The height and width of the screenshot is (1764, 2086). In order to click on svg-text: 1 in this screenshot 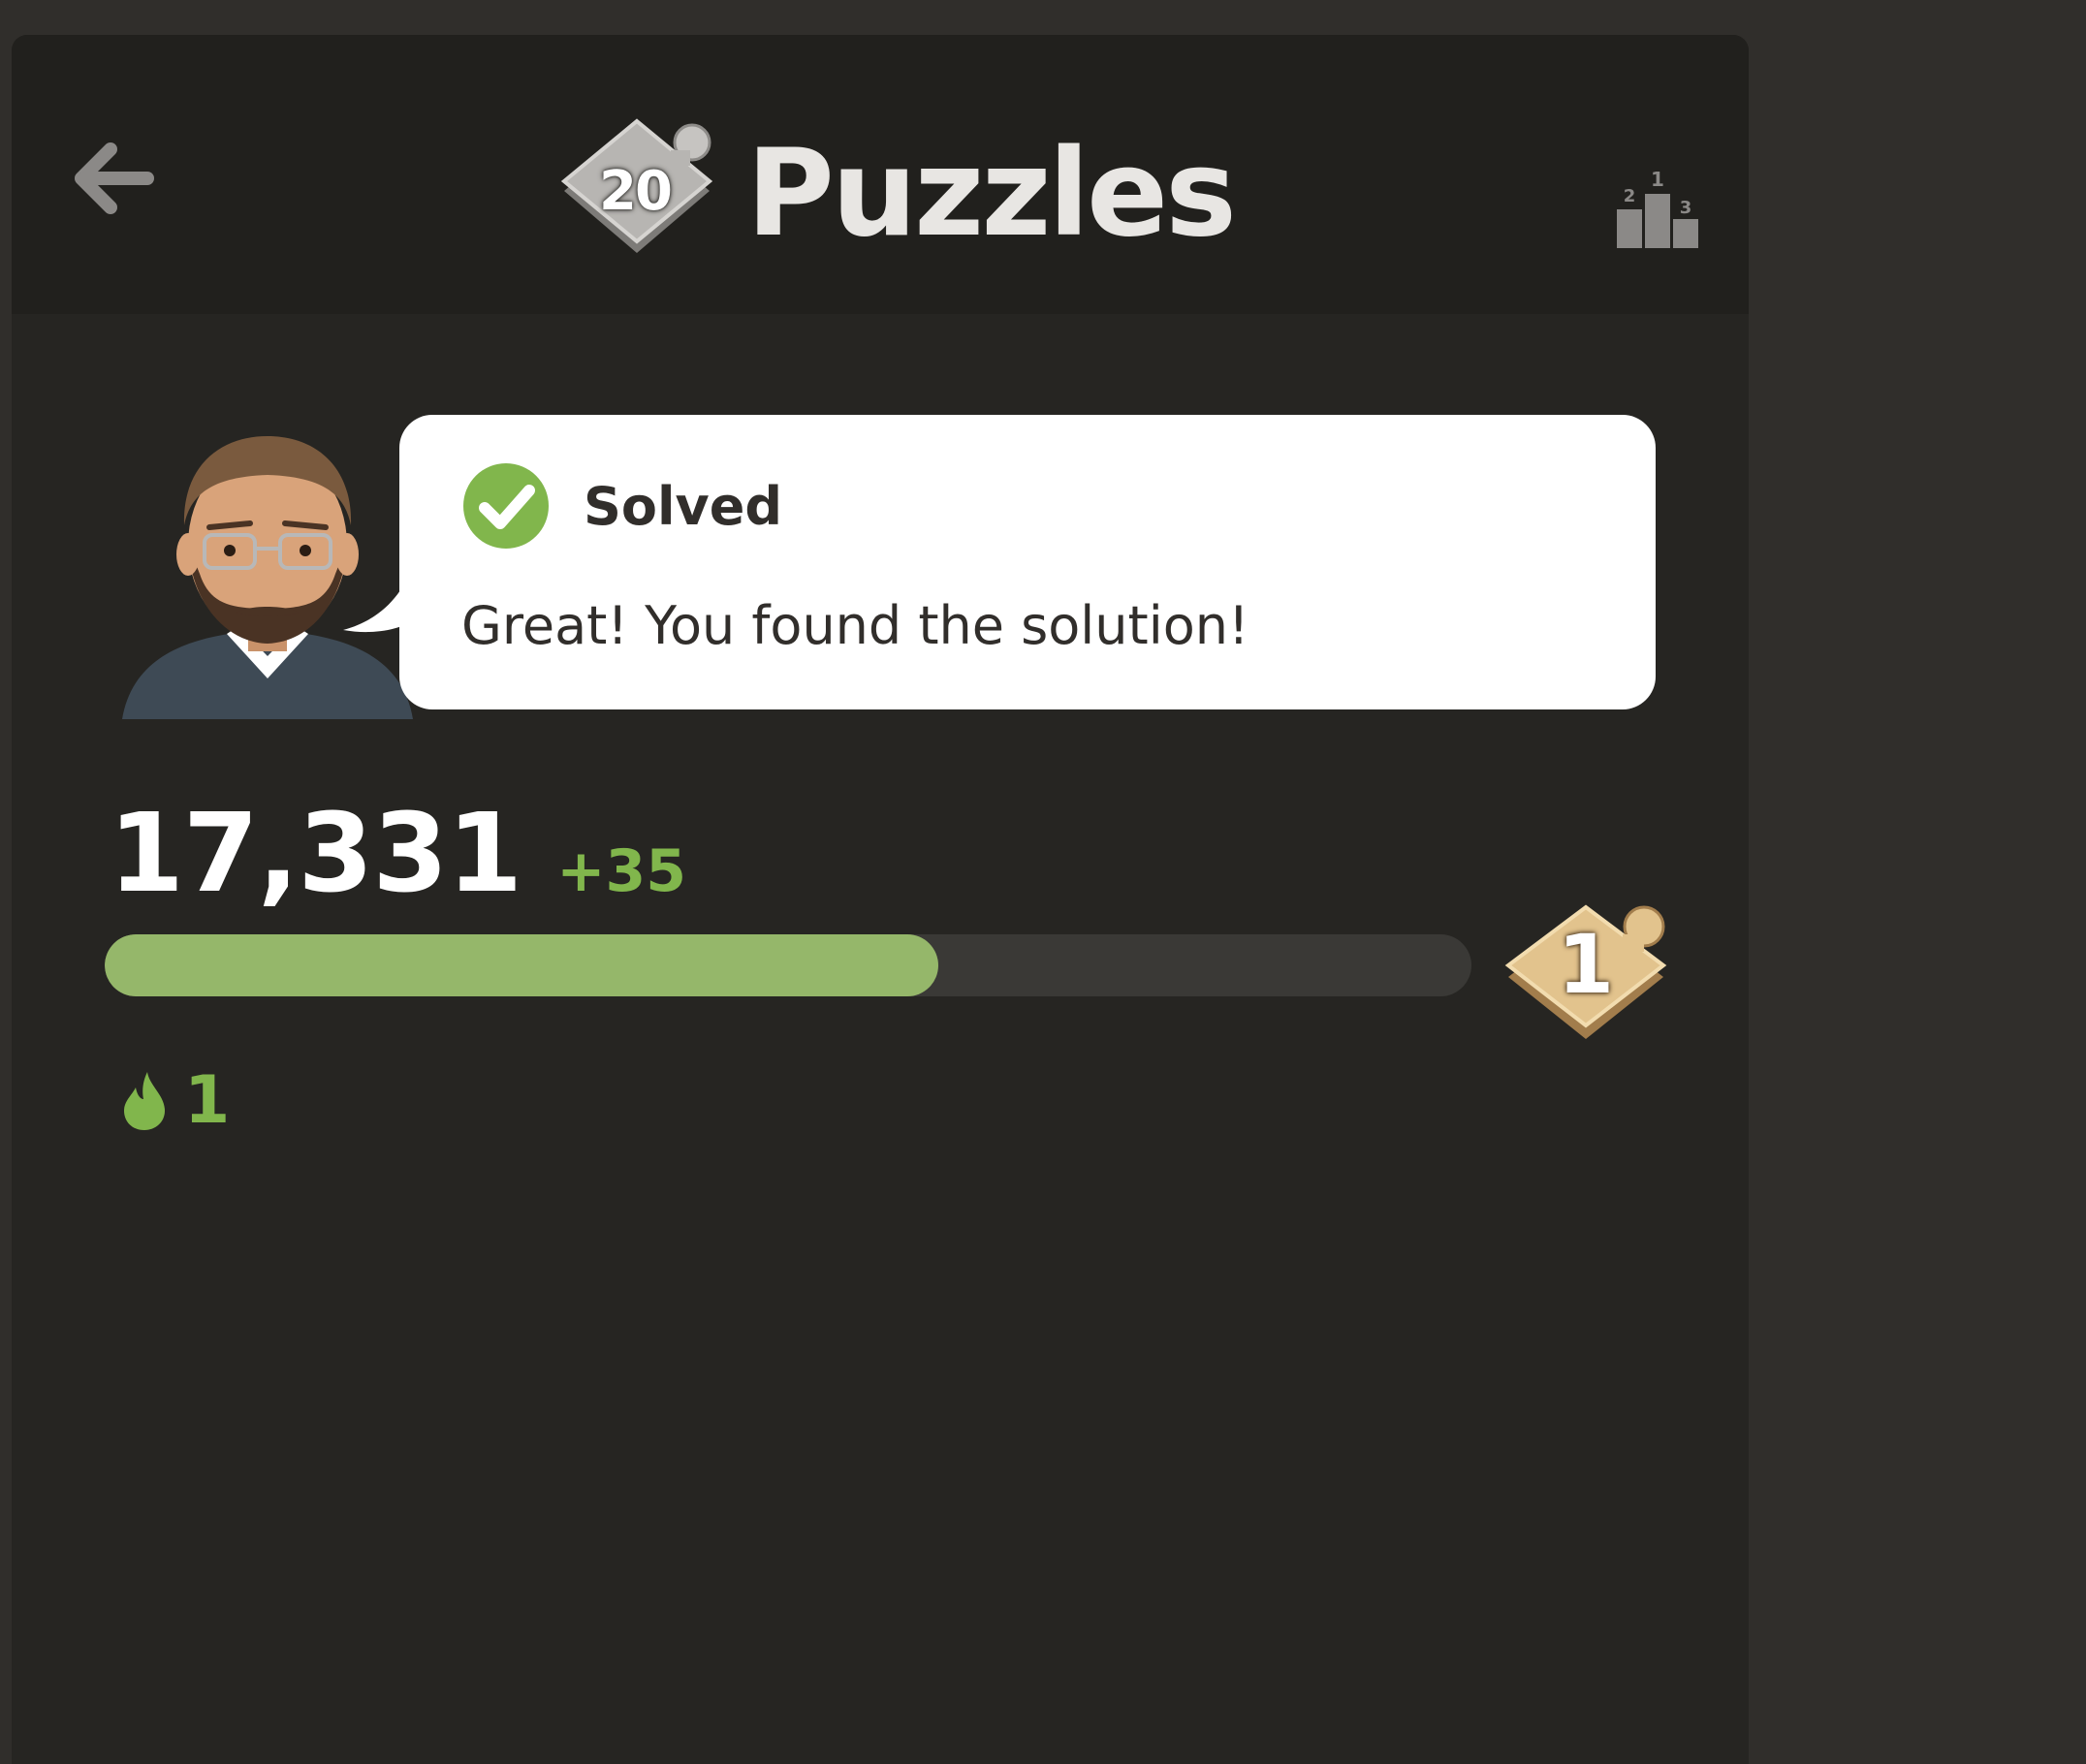, I will do `click(1658, 179)`.